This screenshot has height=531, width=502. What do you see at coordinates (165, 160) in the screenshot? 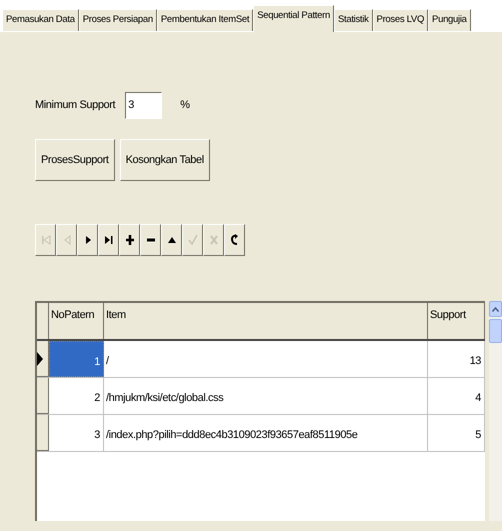
I see `action-button: Kosongkan Tabel` at bounding box center [165, 160].